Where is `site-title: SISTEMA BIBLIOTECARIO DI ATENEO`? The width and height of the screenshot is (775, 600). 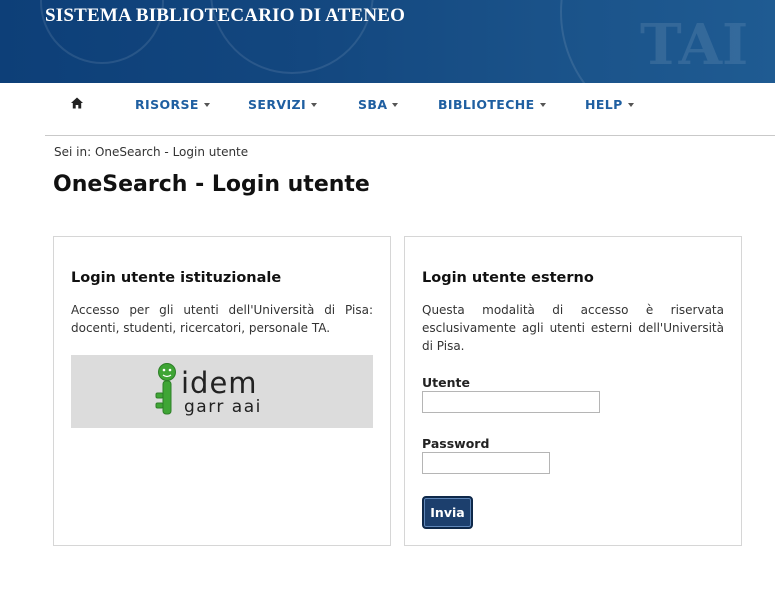 site-title: SISTEMA BIBLIOTECARIO DI ATENEO is located at coordinates (225, 16).